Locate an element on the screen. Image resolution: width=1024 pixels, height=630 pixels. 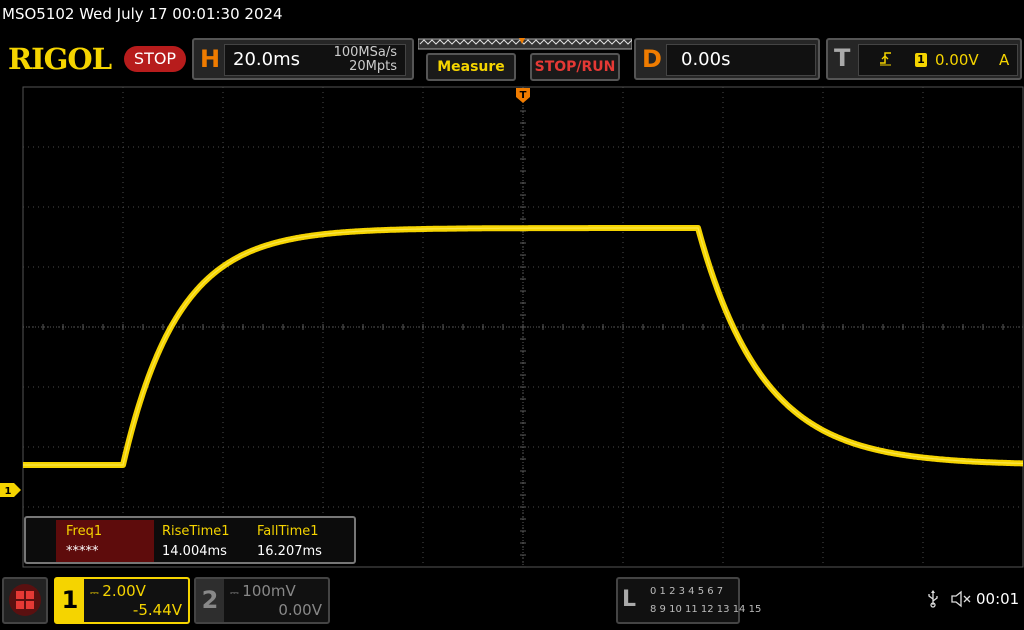
logic-analyzer-panel: L 0 1 2 3 4 5 6 7 8 9 10 11 12 13 14 15 is located at coordinates (688, 600).